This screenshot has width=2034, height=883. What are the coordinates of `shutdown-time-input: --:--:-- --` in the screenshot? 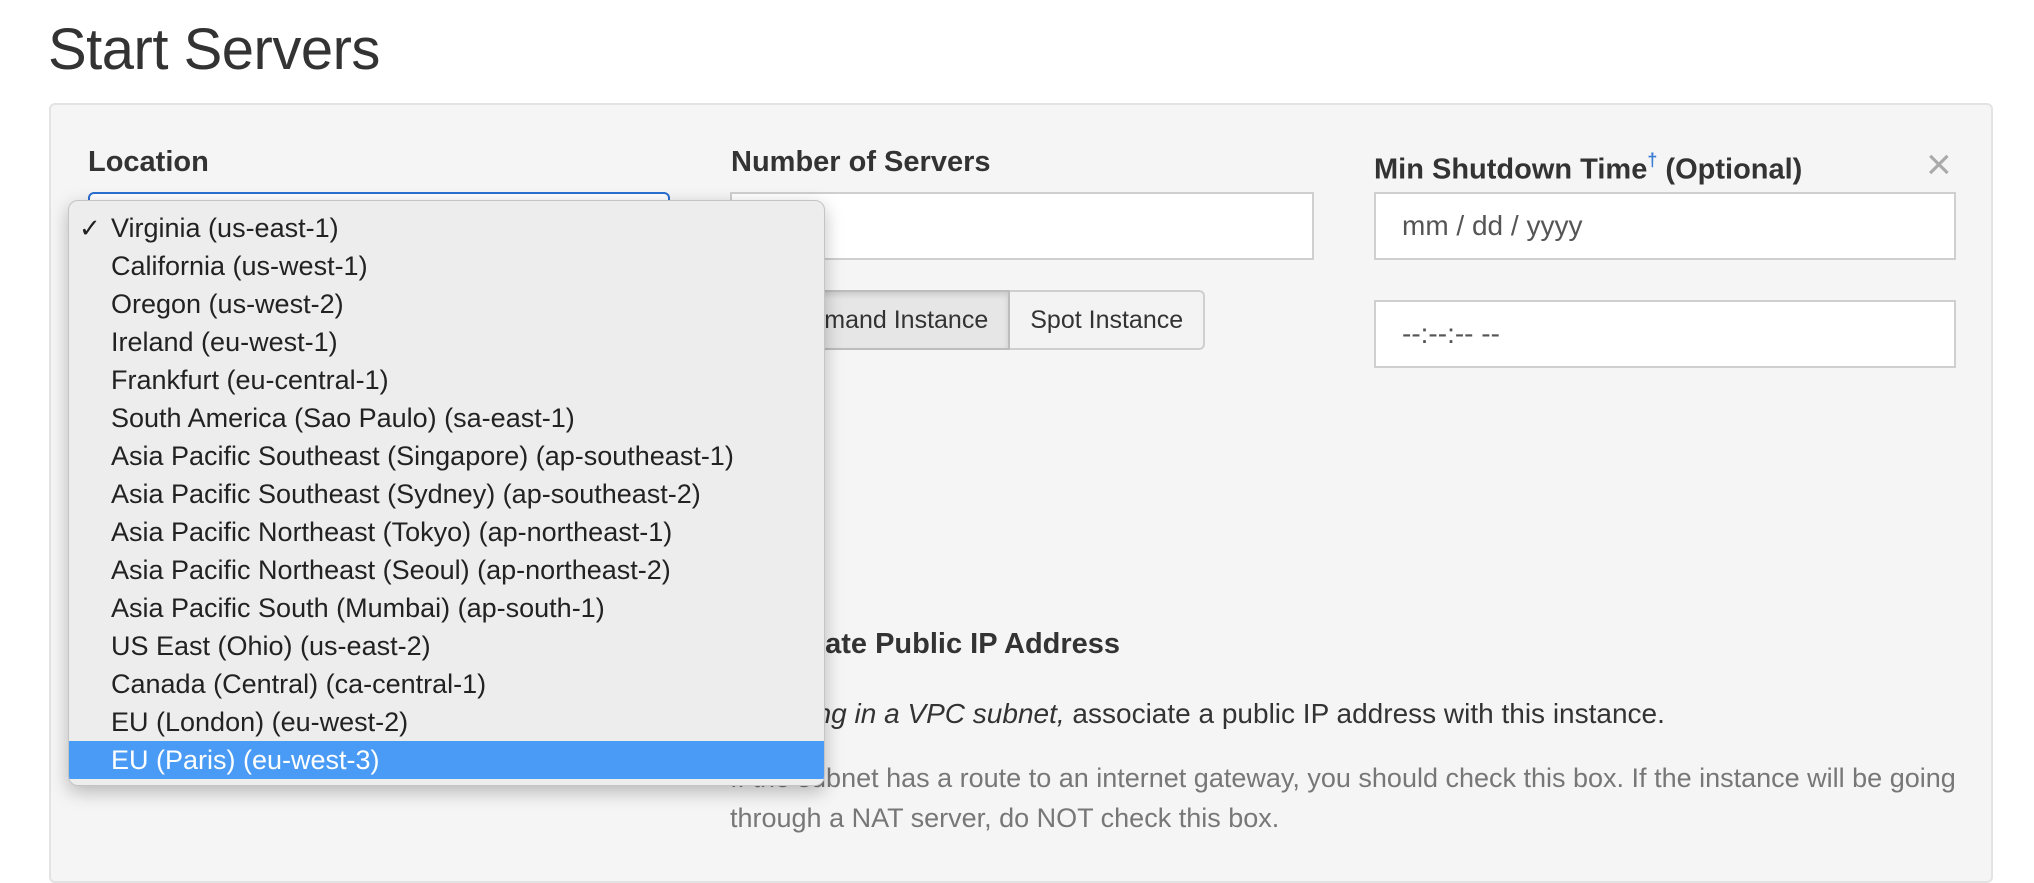 It's located at (1665, 334).